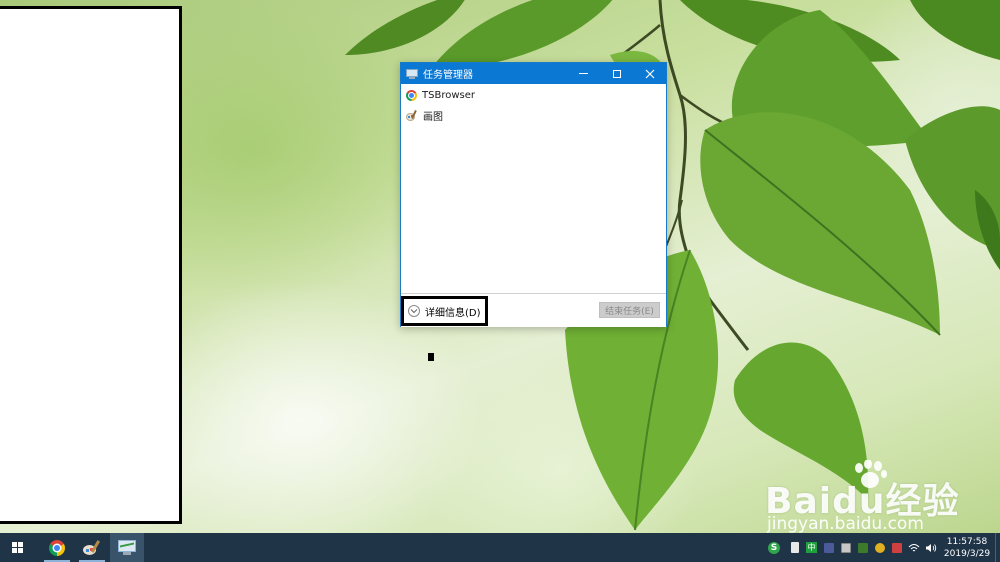  Describe the element at coordinates (877, 495) in the screenshot. I see `baidu-watermark: Baidu经验 jingyan.baidu.com` at that location.